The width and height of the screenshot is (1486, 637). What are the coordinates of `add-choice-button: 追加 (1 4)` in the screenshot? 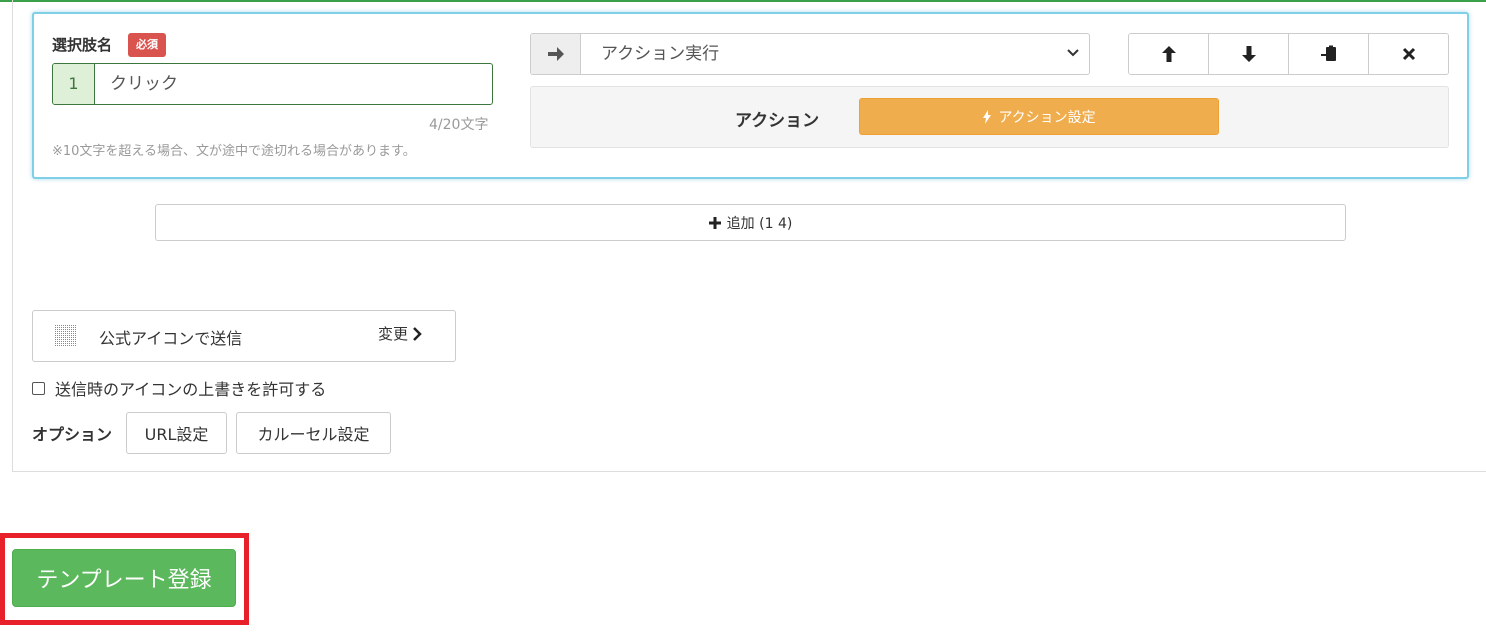 It's located at (750, 222).